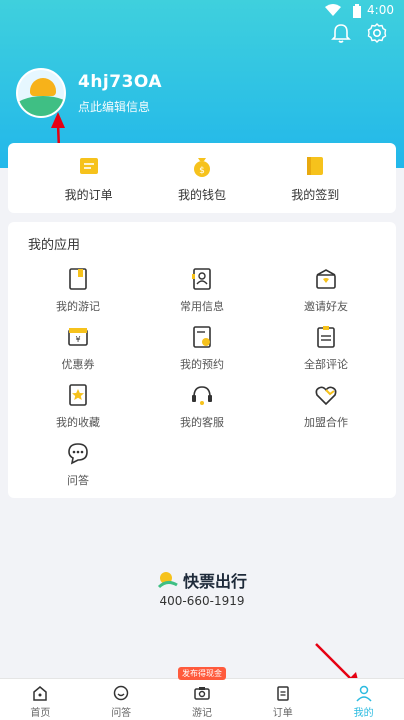 The width and height of the screenshot is (404, 720). What do you see at coordinates (54, 245) in the screenshot?
I see `section-title: 我的应用` at bounding box center [54, 245].